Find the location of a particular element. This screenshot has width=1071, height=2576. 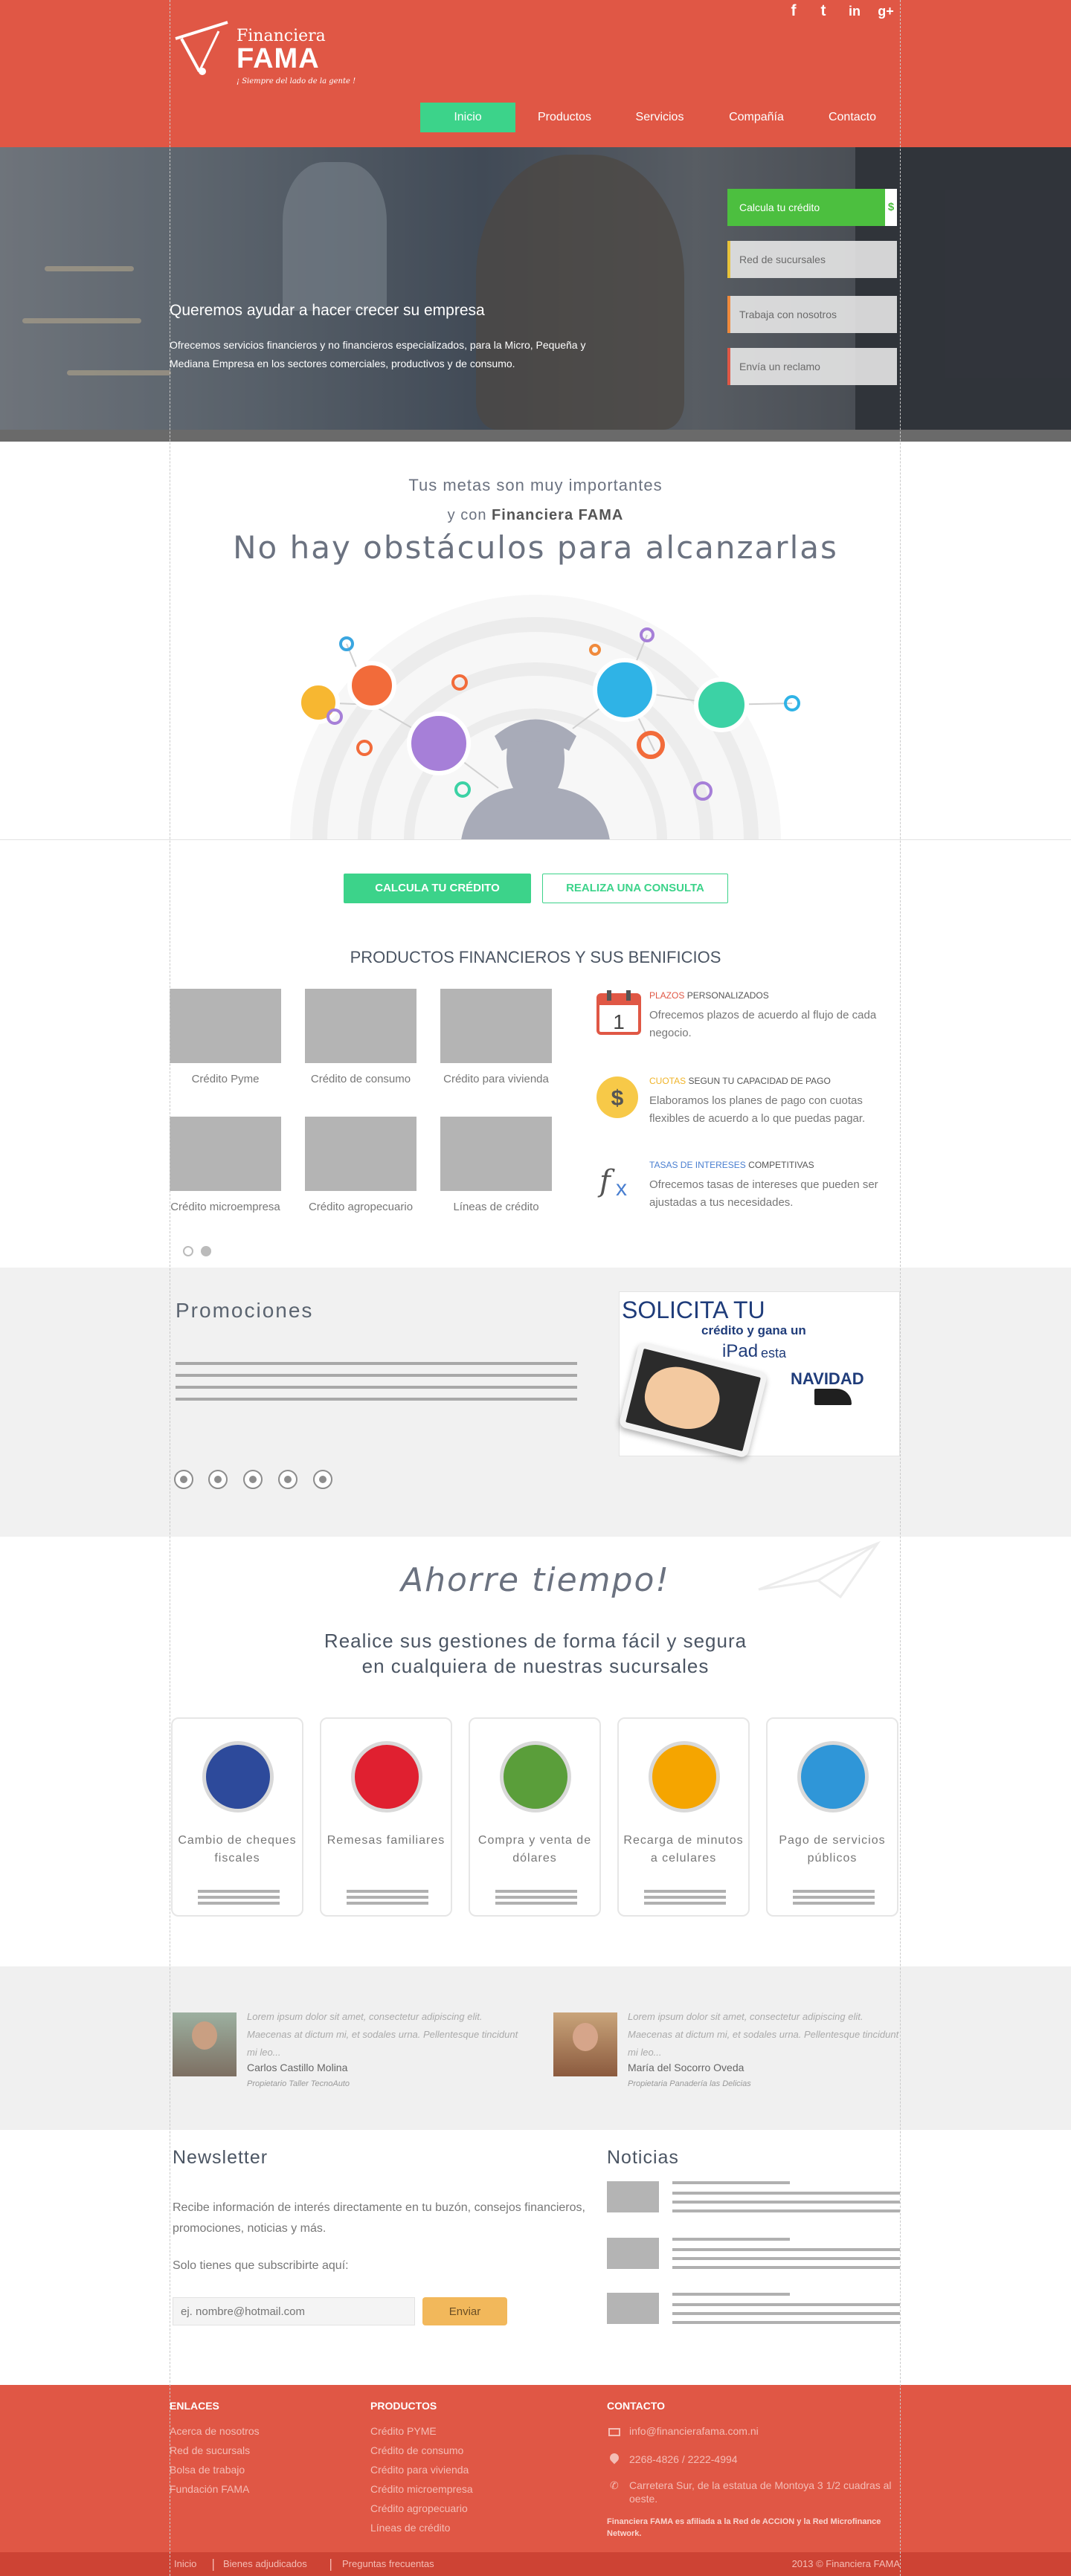

location-icon is located at coordinates (615, 2457).